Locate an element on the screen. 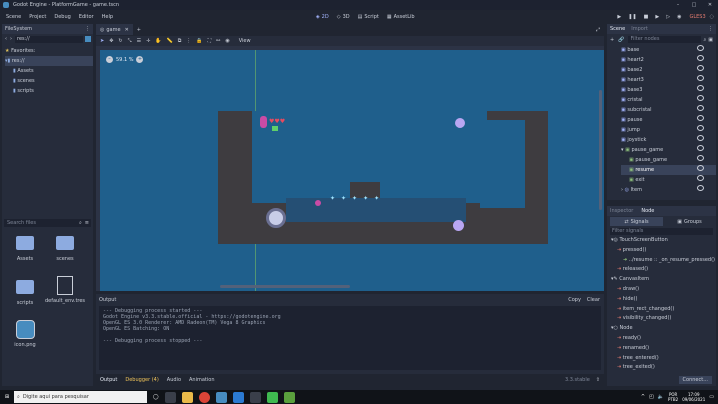 The image size is (718, 404). play-custom-button: ▷ is located at coordinates (668, 17).